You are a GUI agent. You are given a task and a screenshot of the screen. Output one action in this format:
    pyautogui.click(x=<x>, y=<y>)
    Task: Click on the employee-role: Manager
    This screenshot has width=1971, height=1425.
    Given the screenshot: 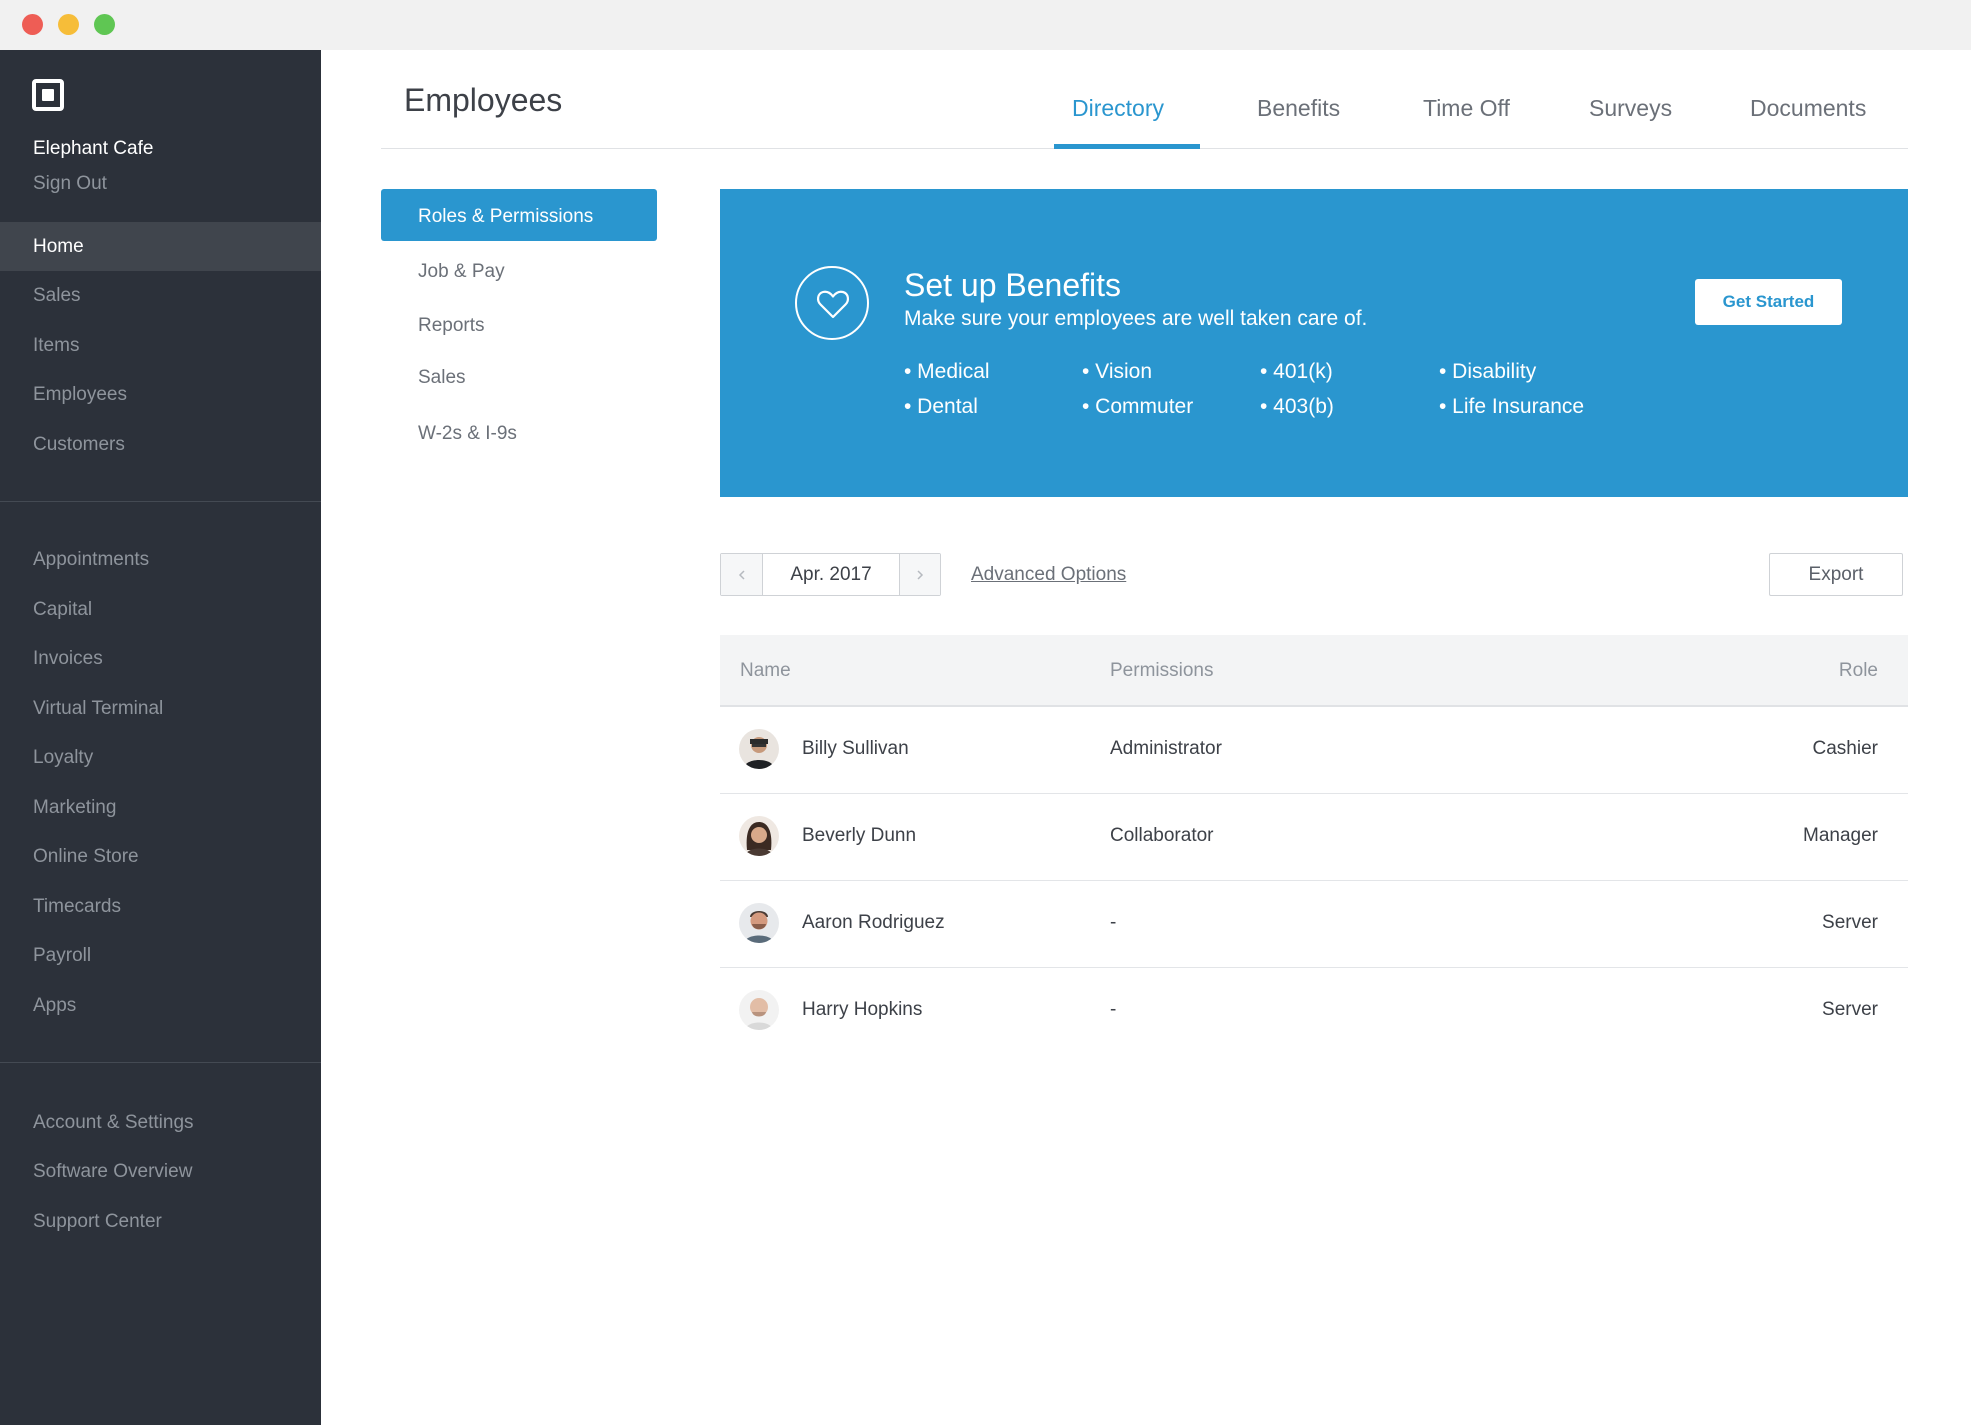 What is the action you would take?
    pyautogui.click(x=1840, y=835)
    